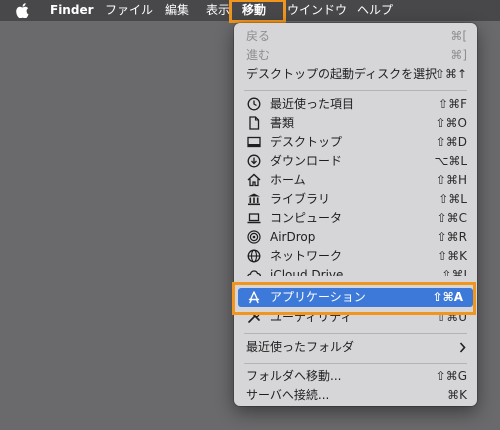 The image size is (500, 430). I want to click on shortcut: ⌘], so click(458, 55).